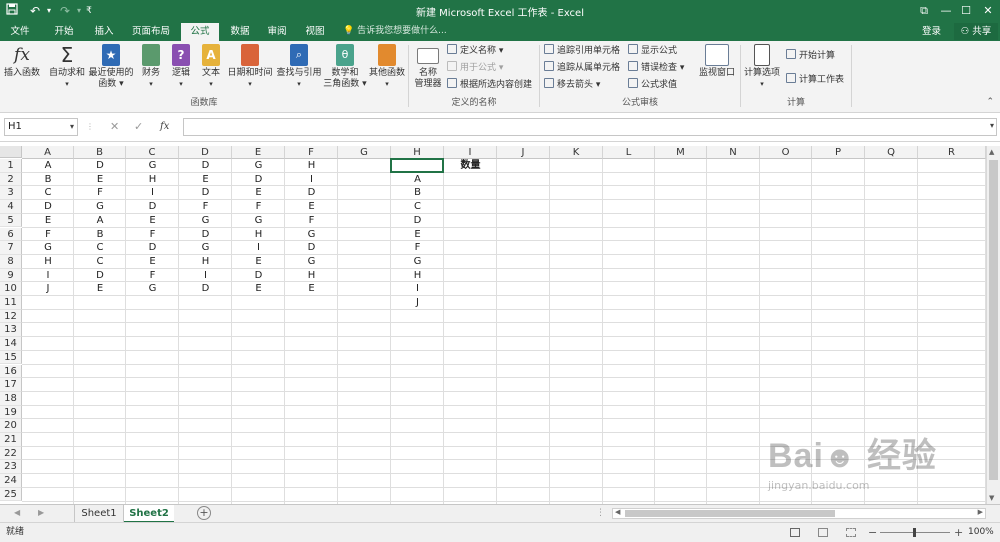 Image resolution: width=1000 pixels, height=542 pixels. Describe the element at coordinates (258, 166) in the screenshot. I see `cell-e1: G` at that location.